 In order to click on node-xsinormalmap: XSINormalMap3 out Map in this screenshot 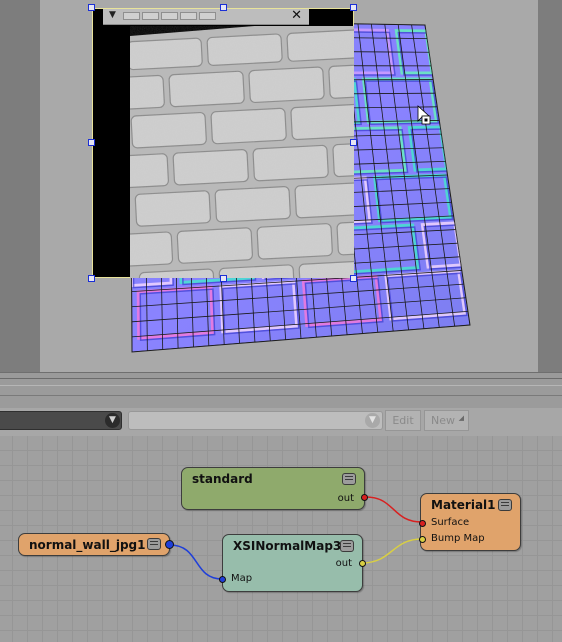, I will do `click(292, 563)`.